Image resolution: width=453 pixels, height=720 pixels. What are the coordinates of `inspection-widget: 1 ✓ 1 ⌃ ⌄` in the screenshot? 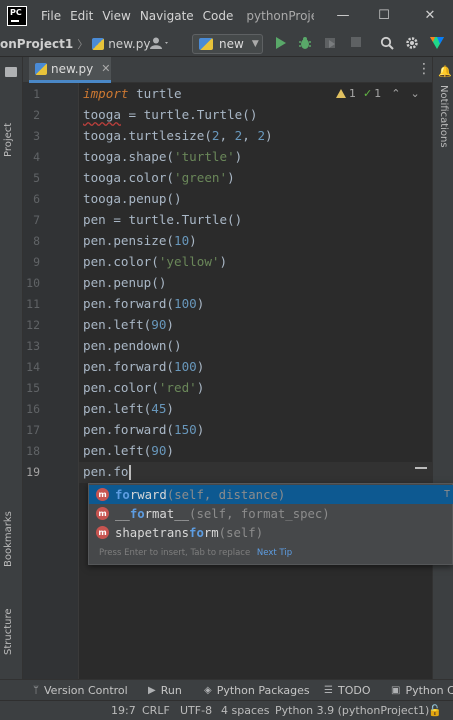 It's located at (378, 93).